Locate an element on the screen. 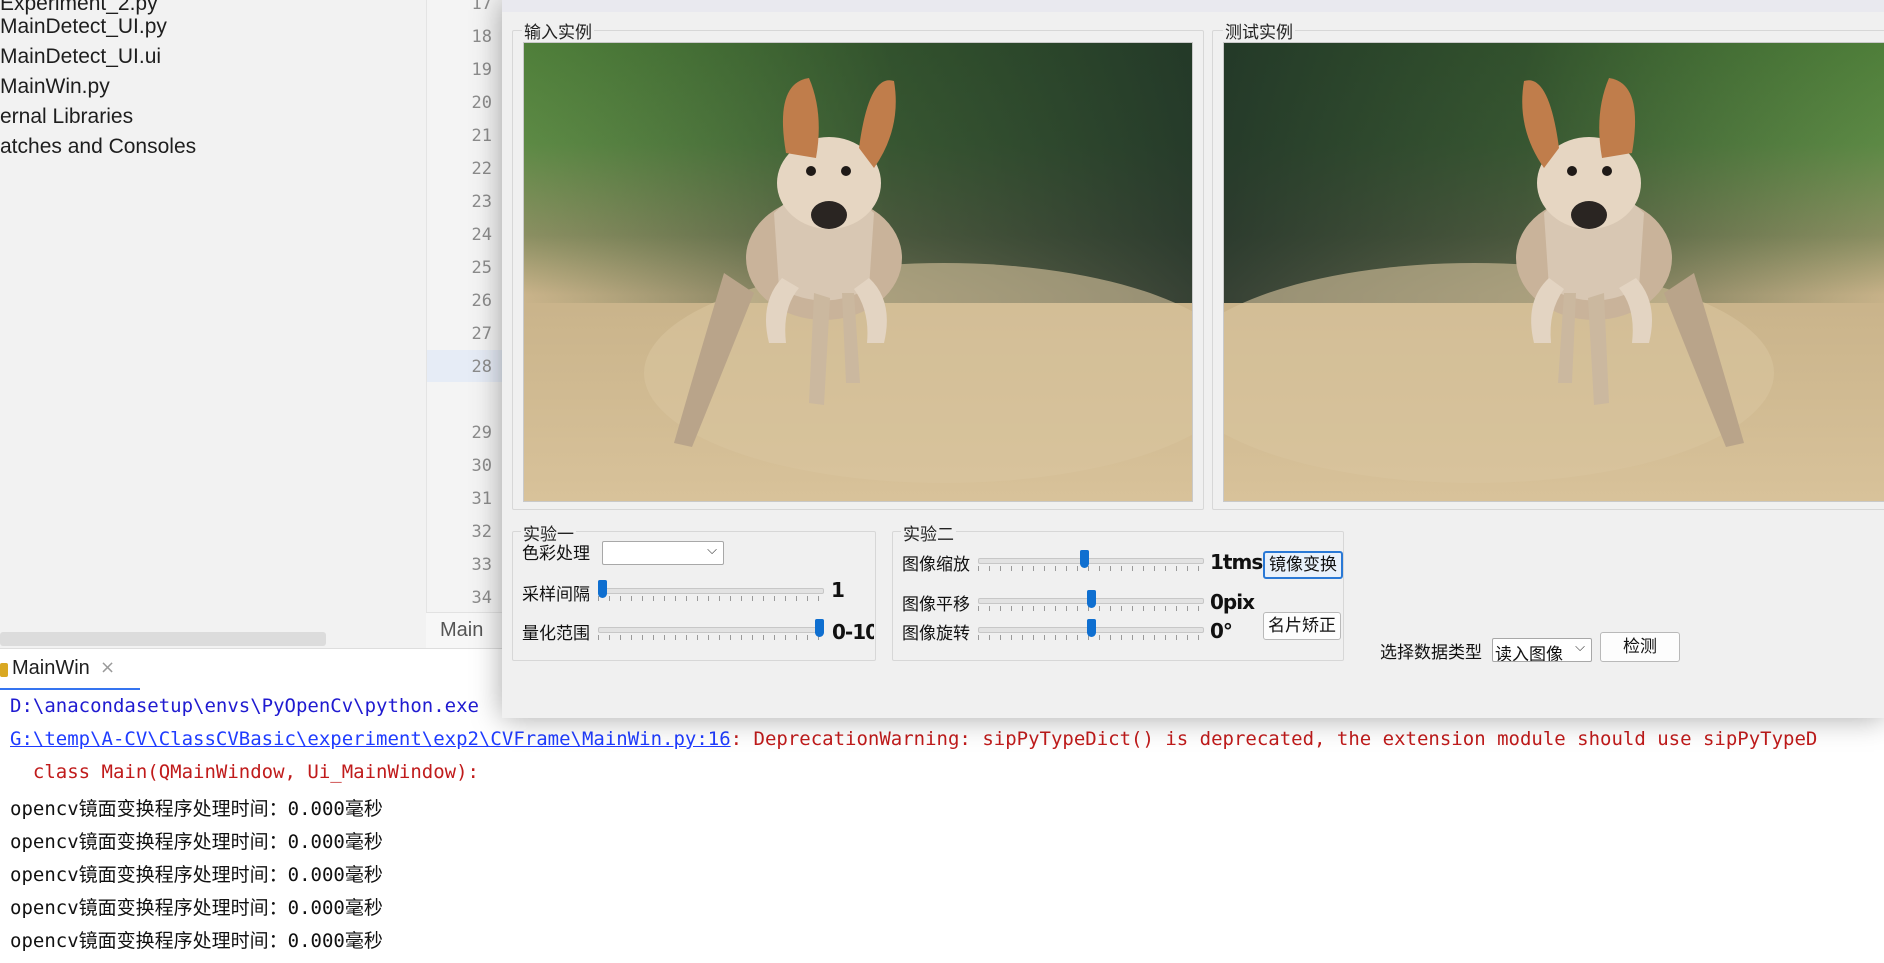 This screenshot has height=963, width=1884. line-number: 32 is located at coordinates (481, 532).